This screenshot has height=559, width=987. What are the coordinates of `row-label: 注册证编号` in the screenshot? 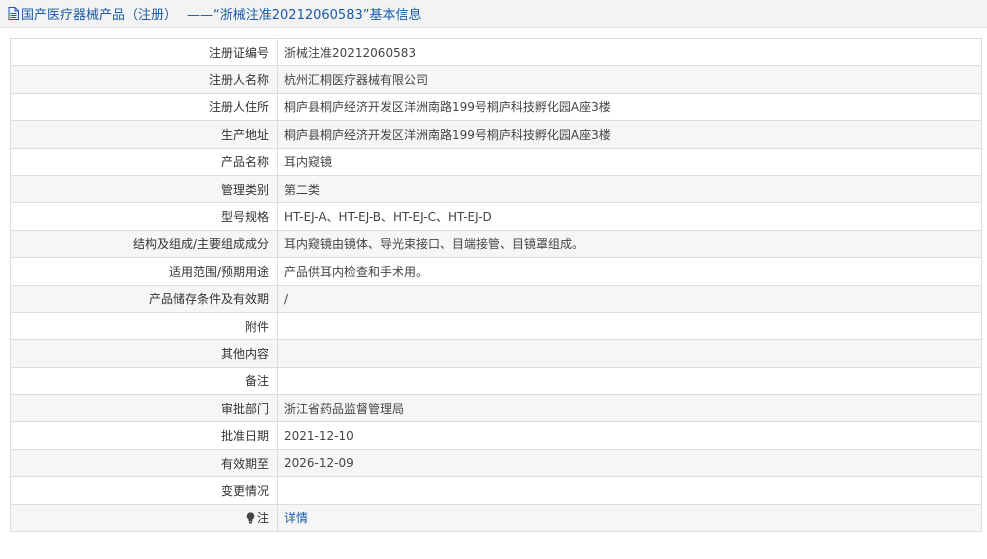 It's located at (144, 52).